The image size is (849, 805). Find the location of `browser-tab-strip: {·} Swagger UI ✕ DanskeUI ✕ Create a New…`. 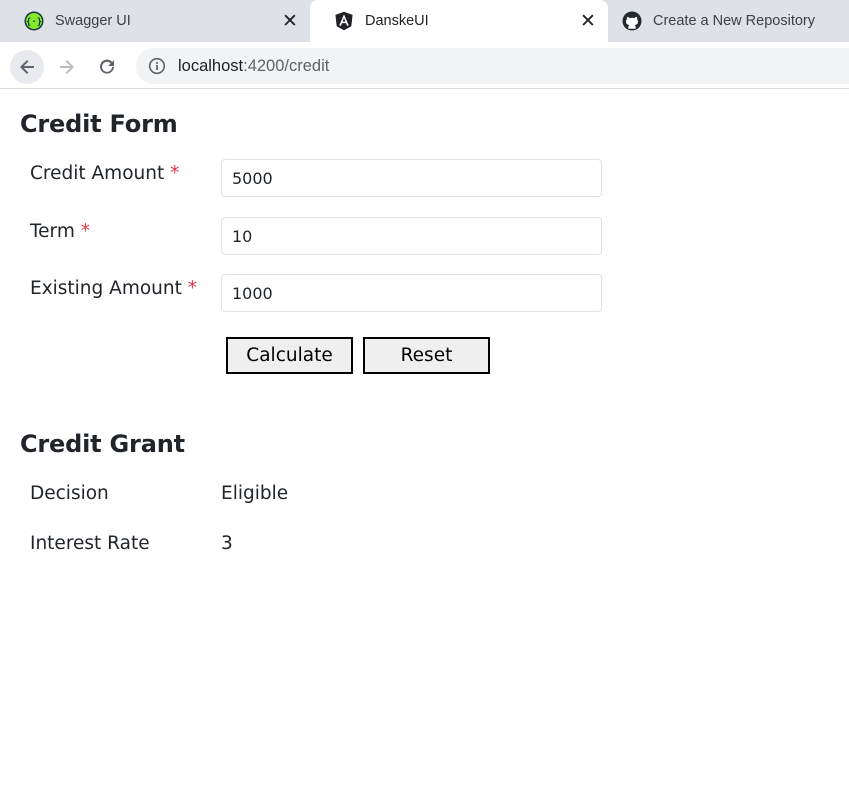

browser-tab-strip: {·} Swagger UI ✕ DanskeUI ✕ Create a New… is located at coordinates (424, 21).